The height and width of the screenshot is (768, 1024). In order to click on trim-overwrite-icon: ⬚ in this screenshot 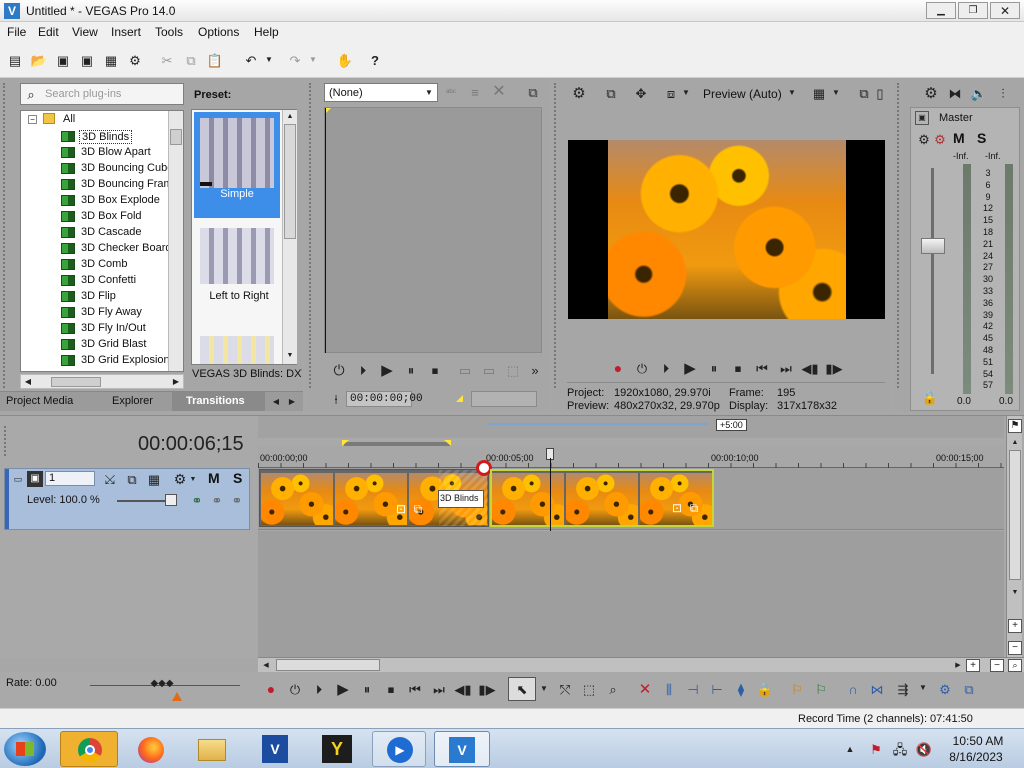, I will do `click(513, 370)`.